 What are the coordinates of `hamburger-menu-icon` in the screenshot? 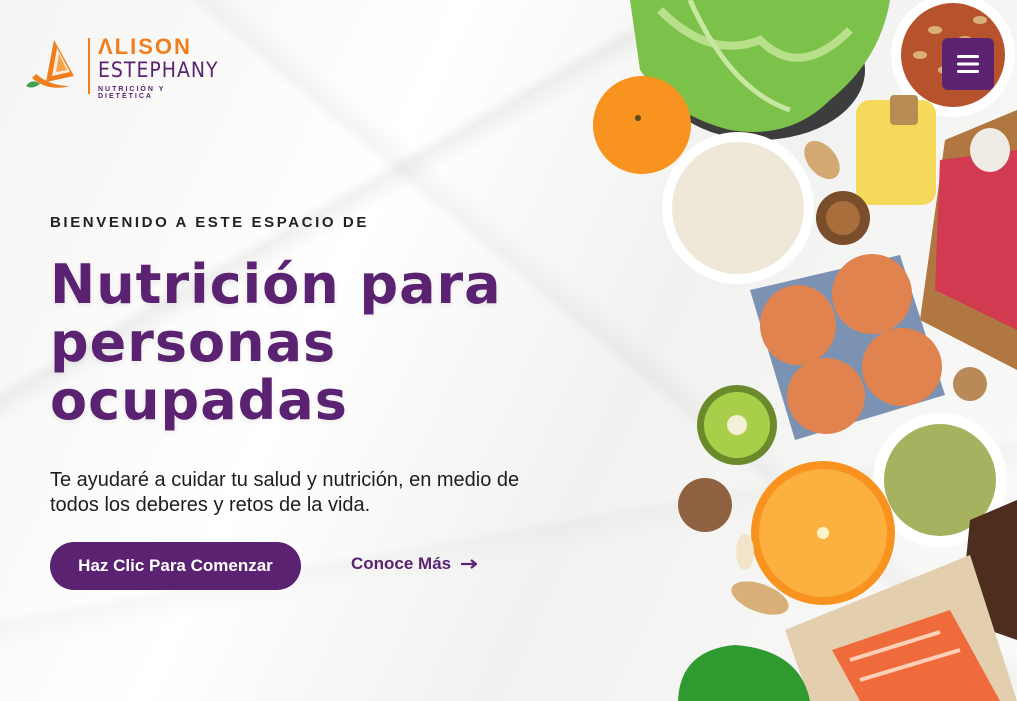 It's located at (968, 64).